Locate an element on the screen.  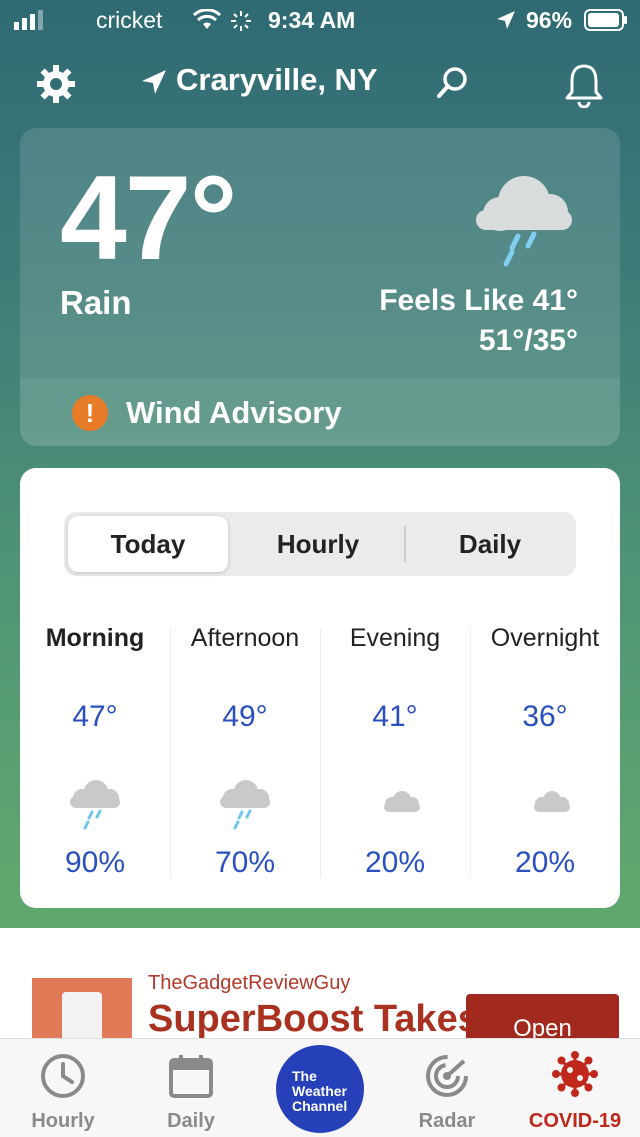
period-evening: Evening 41° 20% is located at coordinates (395, 753).